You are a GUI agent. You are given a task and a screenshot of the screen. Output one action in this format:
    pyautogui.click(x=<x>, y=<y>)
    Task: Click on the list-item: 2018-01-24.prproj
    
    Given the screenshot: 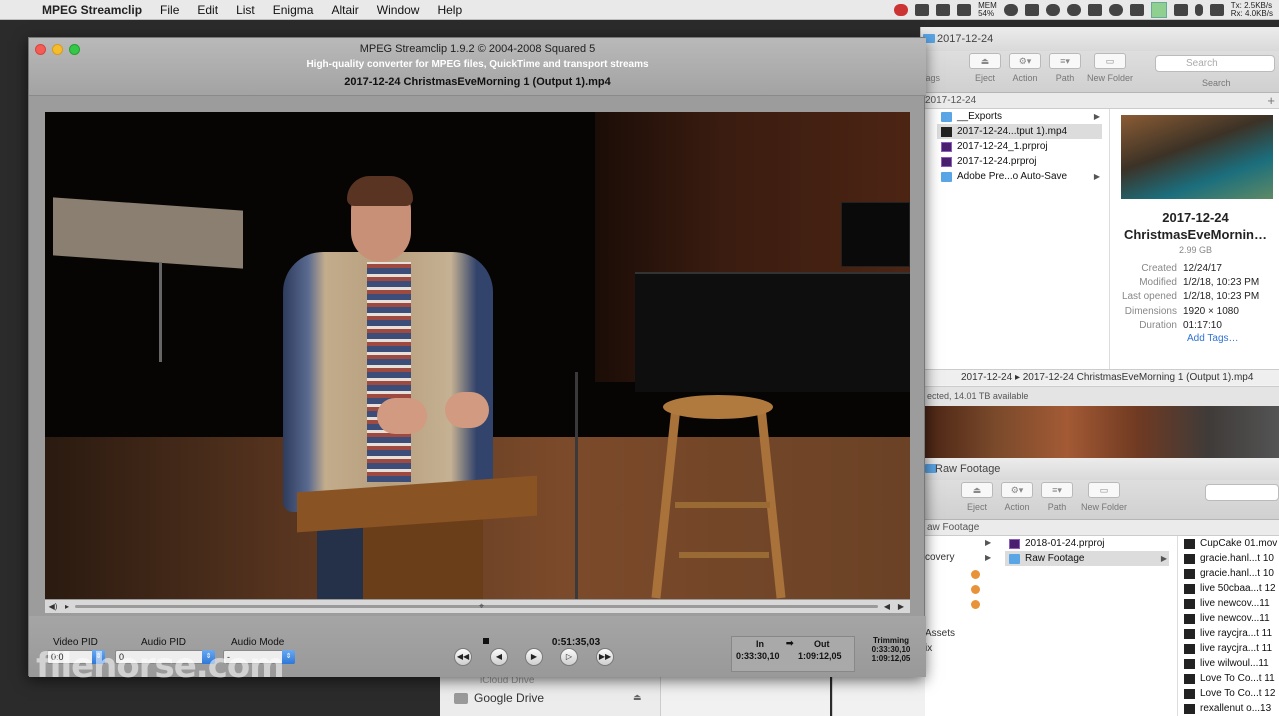 What is the action you would take?
    pyautogui.click(x=1087, y=543)
    